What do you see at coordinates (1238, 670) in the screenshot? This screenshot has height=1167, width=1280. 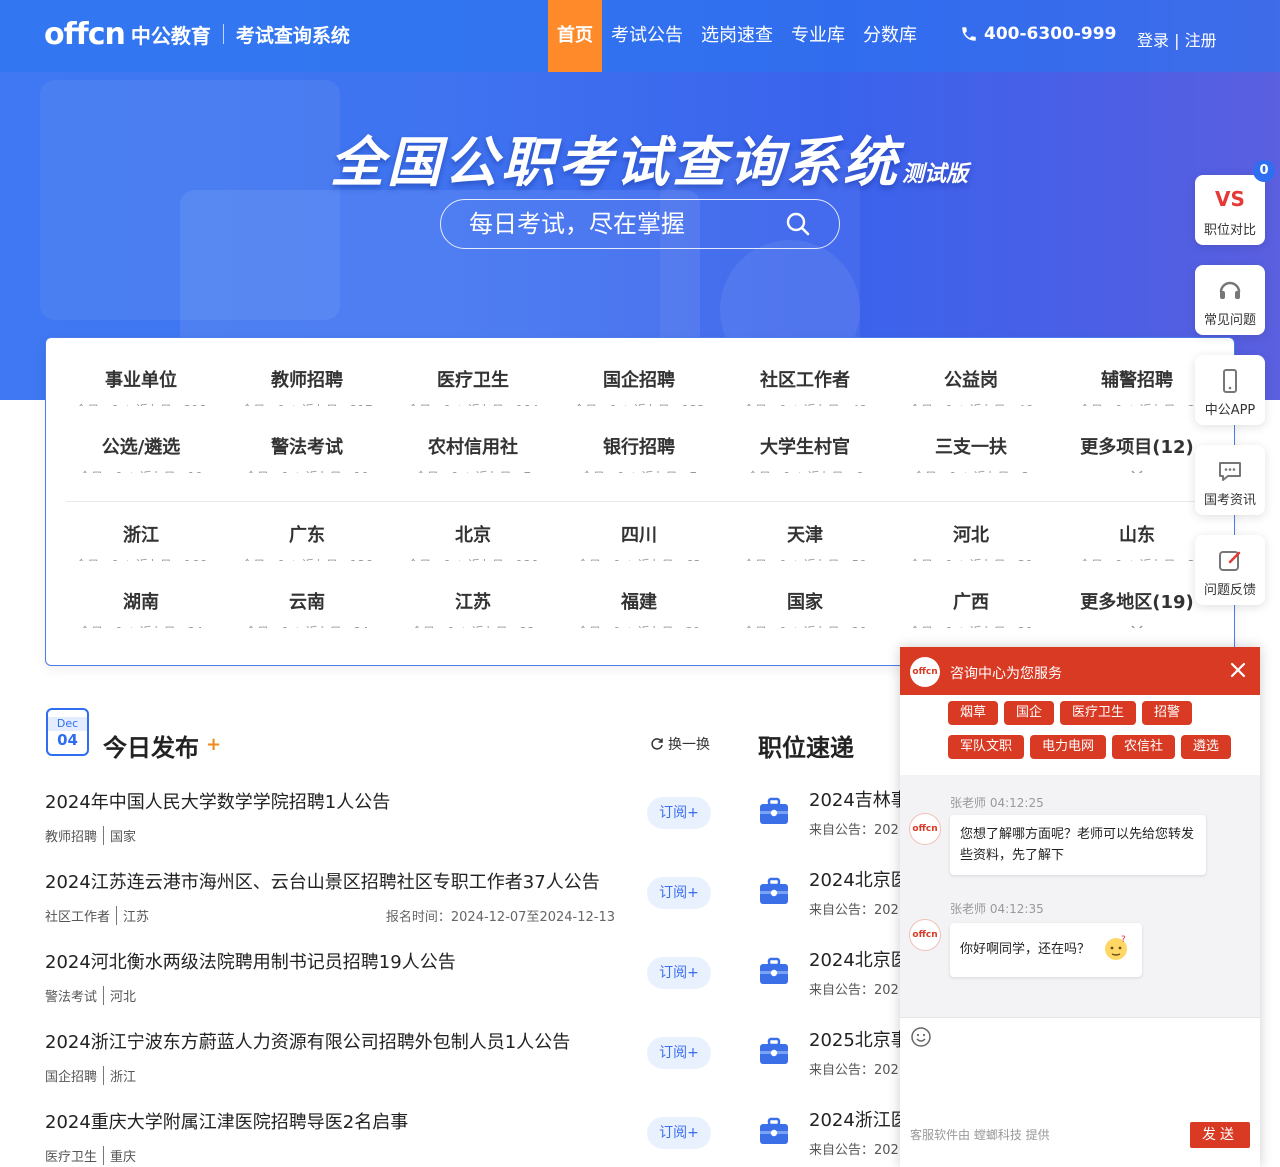 I see `close-icon` at bounding box center [1238, 670].